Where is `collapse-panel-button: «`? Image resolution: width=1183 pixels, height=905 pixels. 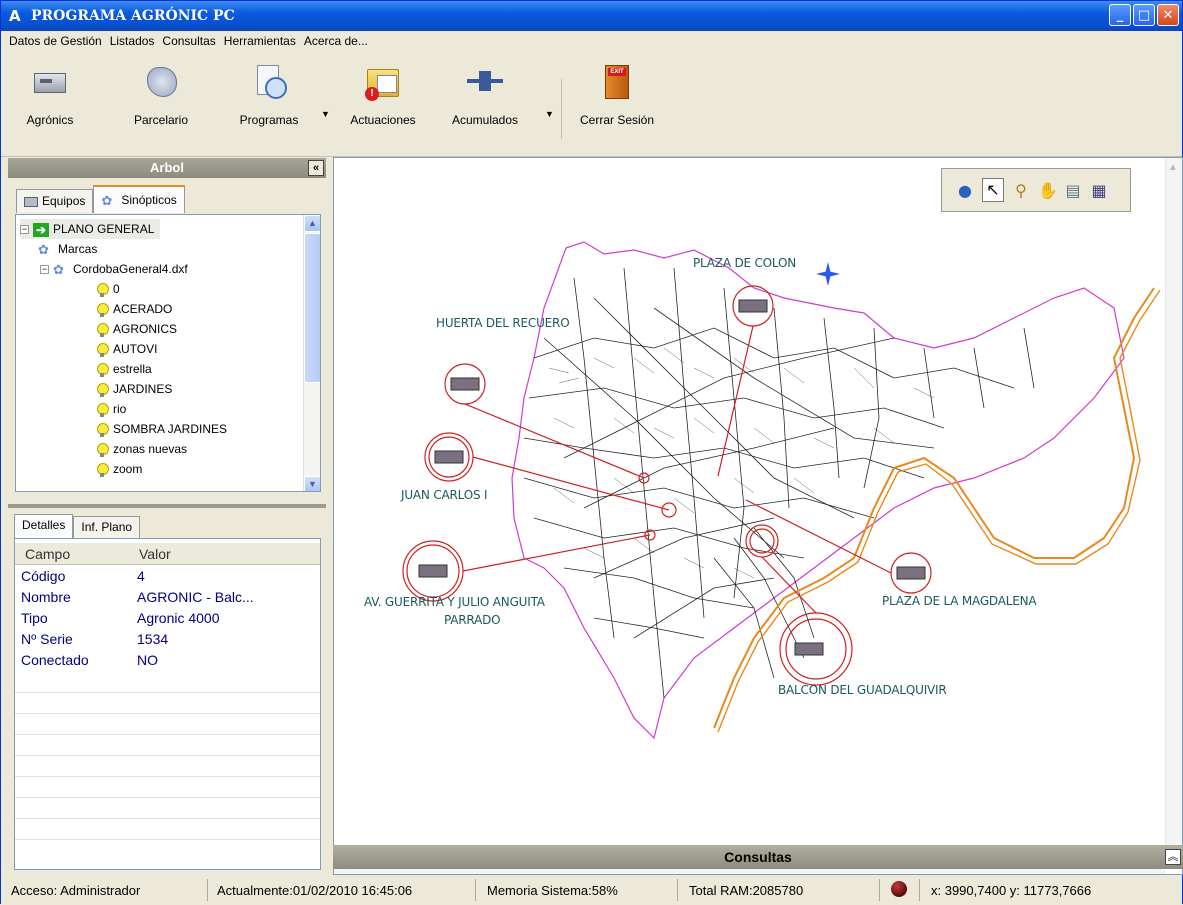 collapse-panel-button: « is located at coordinates (316, 168).